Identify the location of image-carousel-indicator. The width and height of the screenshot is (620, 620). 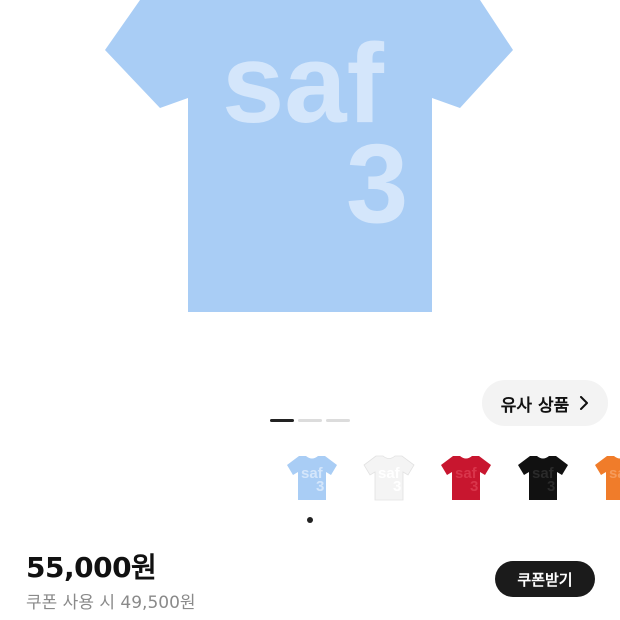
(310, 420).